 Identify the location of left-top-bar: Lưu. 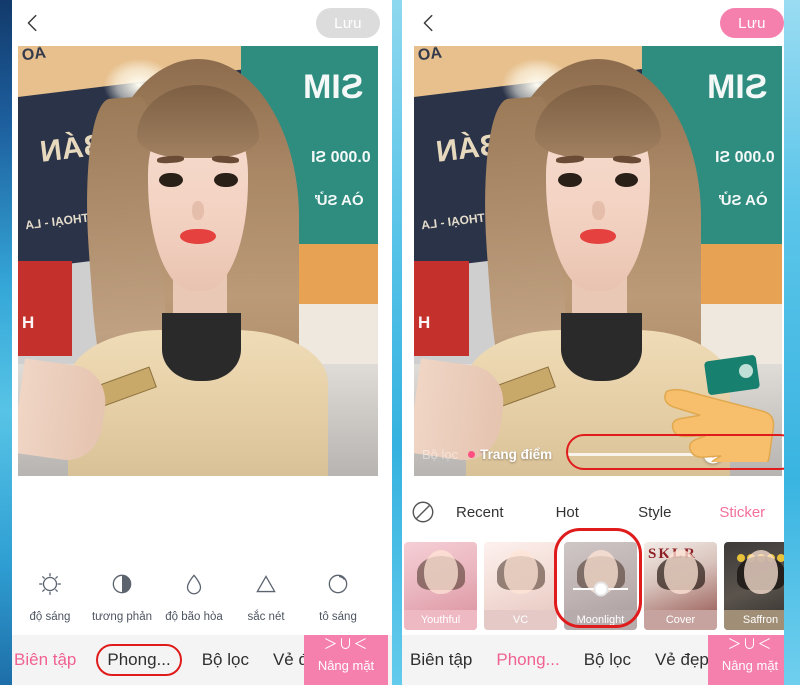
(198, 23).